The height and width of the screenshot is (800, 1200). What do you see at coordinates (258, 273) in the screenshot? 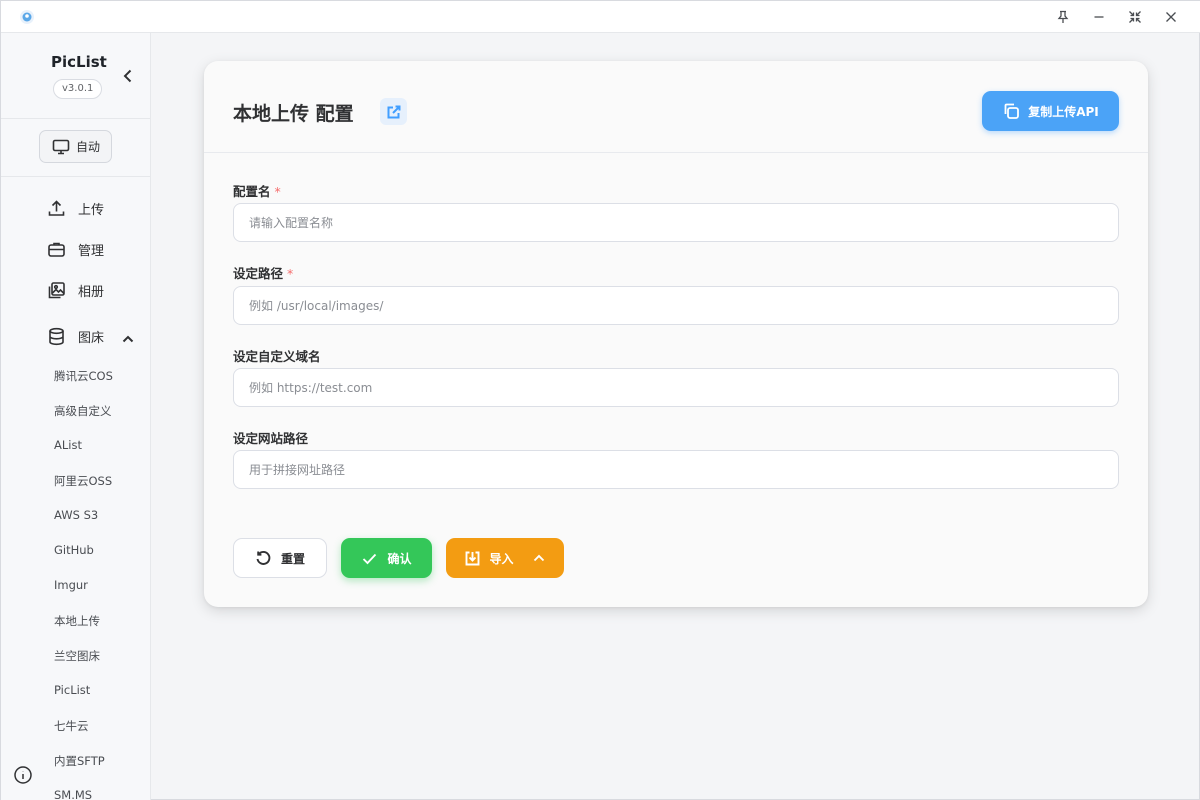
I see `field-label-text: 设定路径` at bounding box center [258, 273].